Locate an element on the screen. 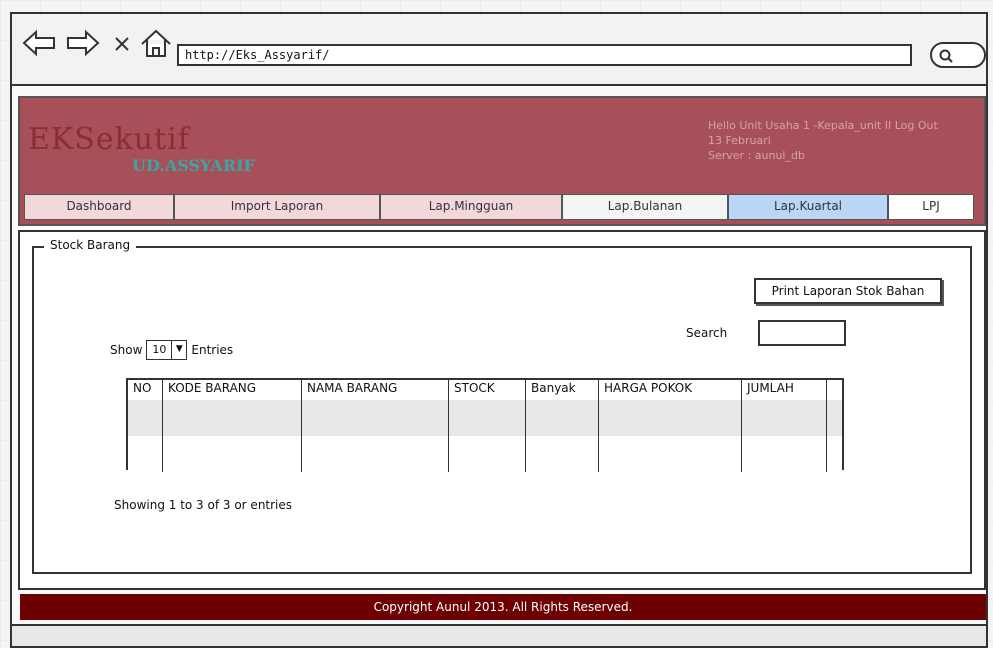 The image size is (993, 648). brand-subtitle: UD.ASSYARIF is located at coordinates (193, 165).